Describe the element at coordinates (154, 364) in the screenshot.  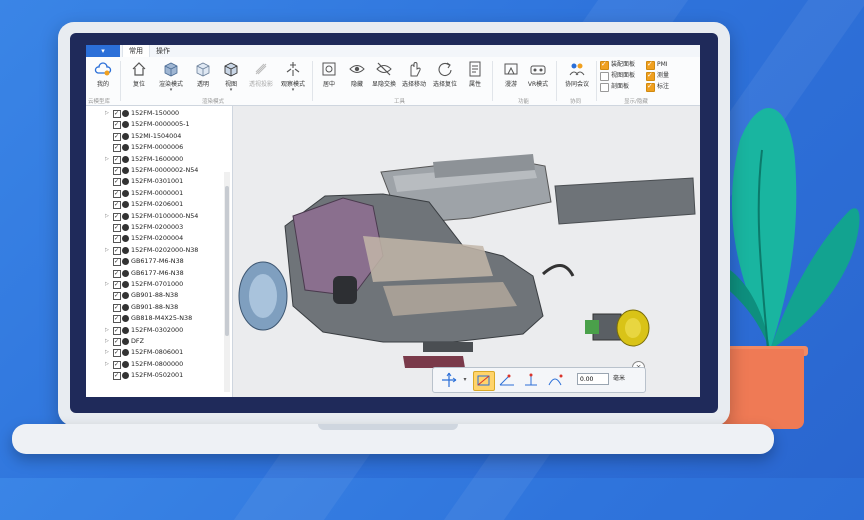
I see `tree-item: ▷ 152FM-0800000` at that location.